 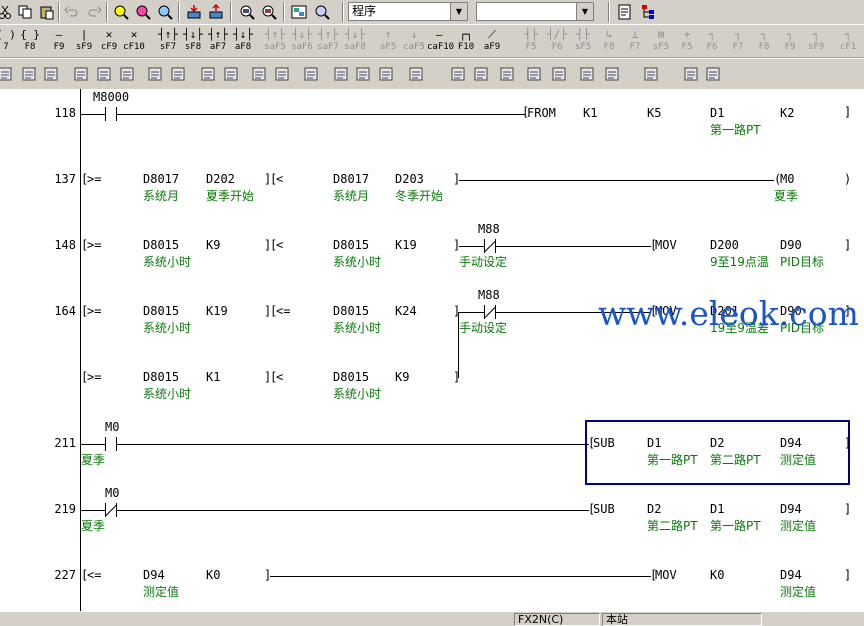 I want to click on fkey-sf9-button: ┐ sF9, so click(x=816, y=41).